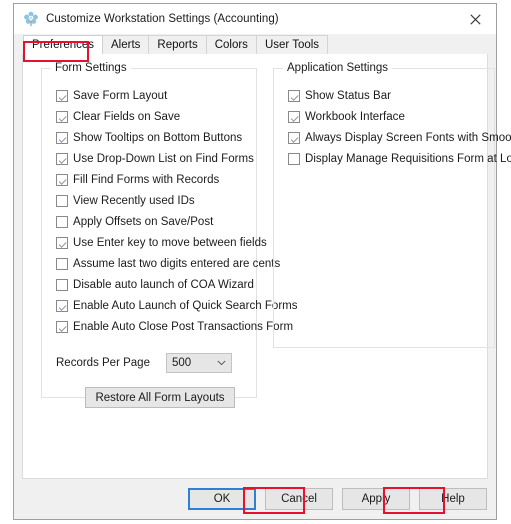  What do you see at coordinates (120, 95) in the screenshot?
I see `checkbox-label: Save Form Layout` at bounding box center [120, 95].